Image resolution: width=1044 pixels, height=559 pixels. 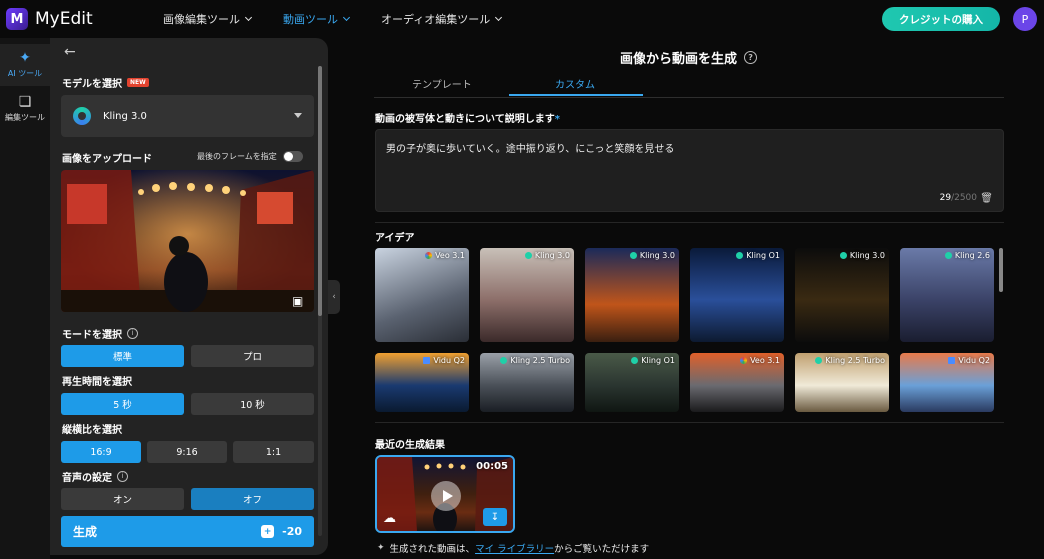 What do you see at coordinates (657, 255) in the screenshot?
I see `badge-label: Kling 3.0` at bounding box center [657, 255].